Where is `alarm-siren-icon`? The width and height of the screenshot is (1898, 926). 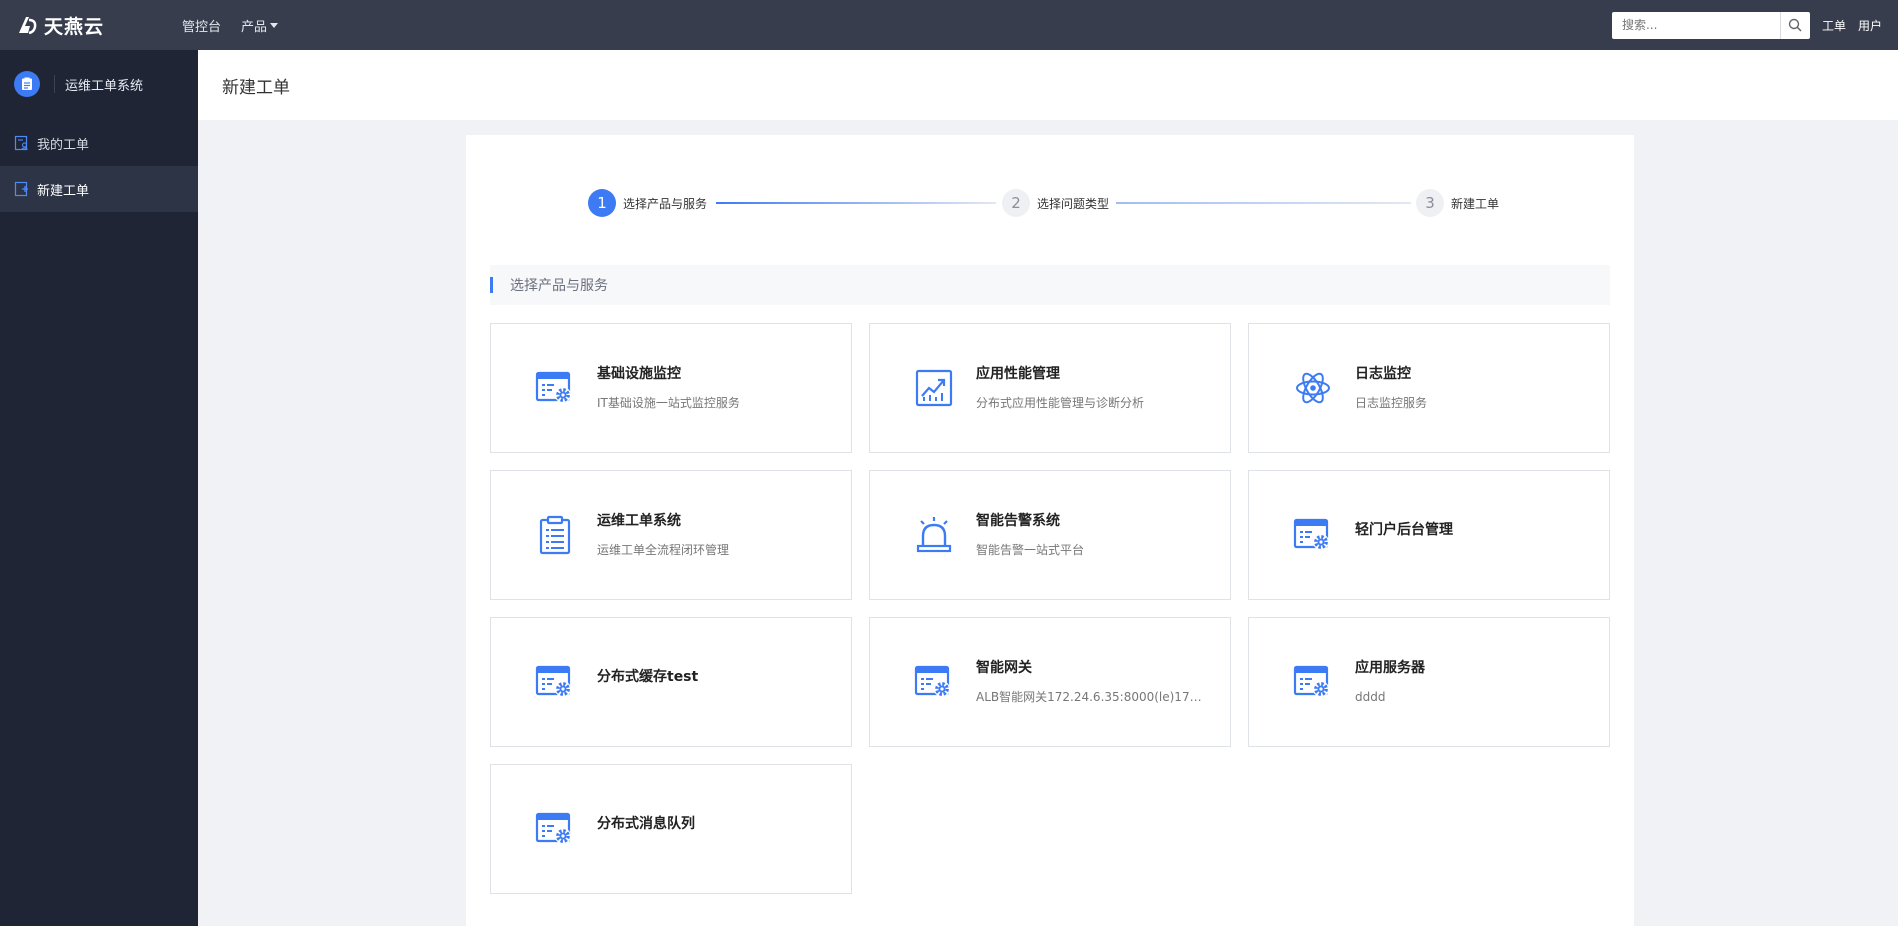 alarm-siren-icon is located at coordinates (934, 535).